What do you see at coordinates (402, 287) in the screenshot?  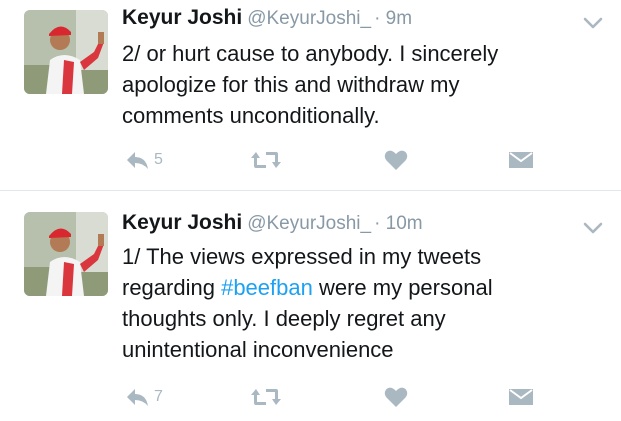 I see `text-segment: were my personal` at bounding box center [402, 287].